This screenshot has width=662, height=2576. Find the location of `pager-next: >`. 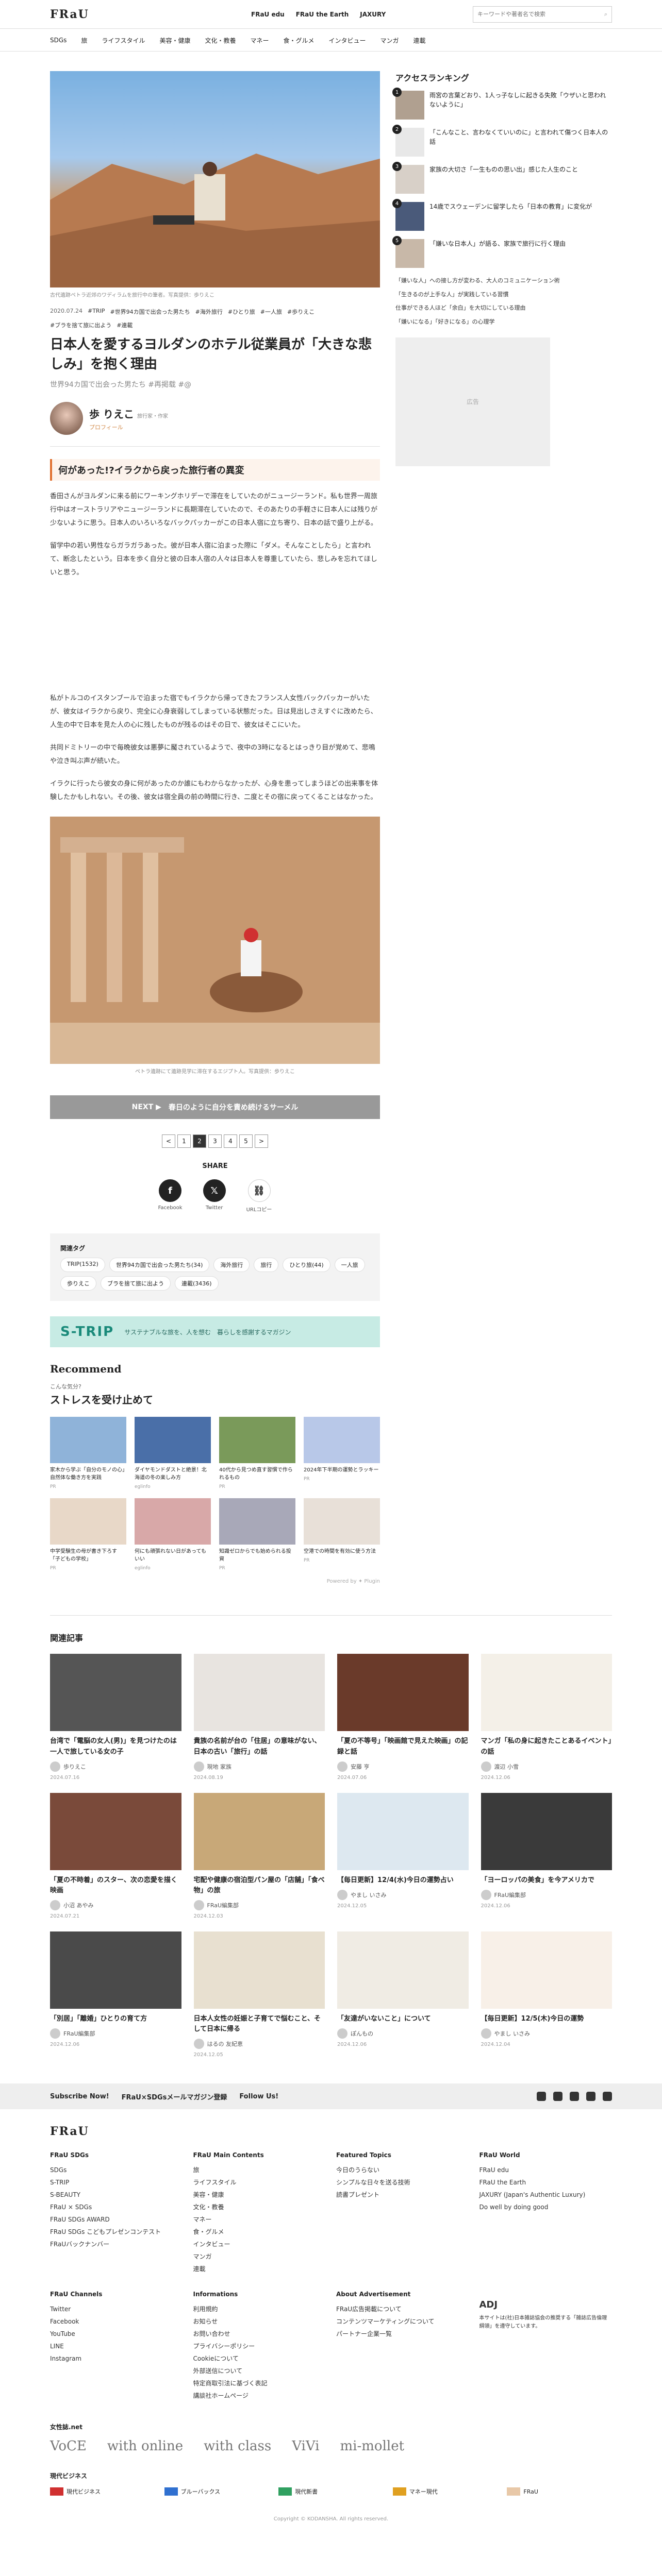

pager-next: > is located at coordinates (261, 1141).